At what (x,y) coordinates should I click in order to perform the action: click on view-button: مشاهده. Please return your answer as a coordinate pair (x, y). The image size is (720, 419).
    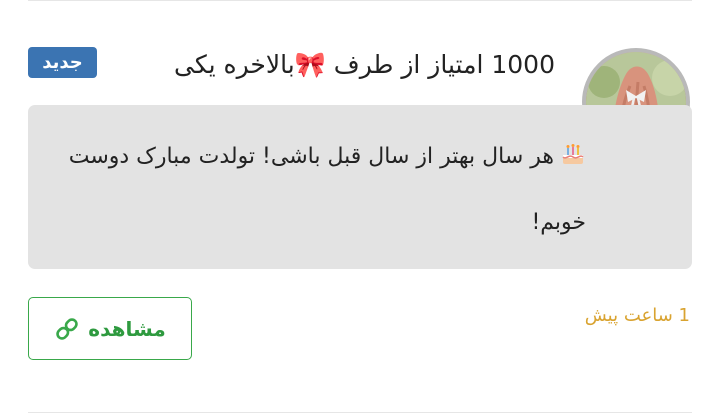
    Looking at the image, I should click on (110, 328).